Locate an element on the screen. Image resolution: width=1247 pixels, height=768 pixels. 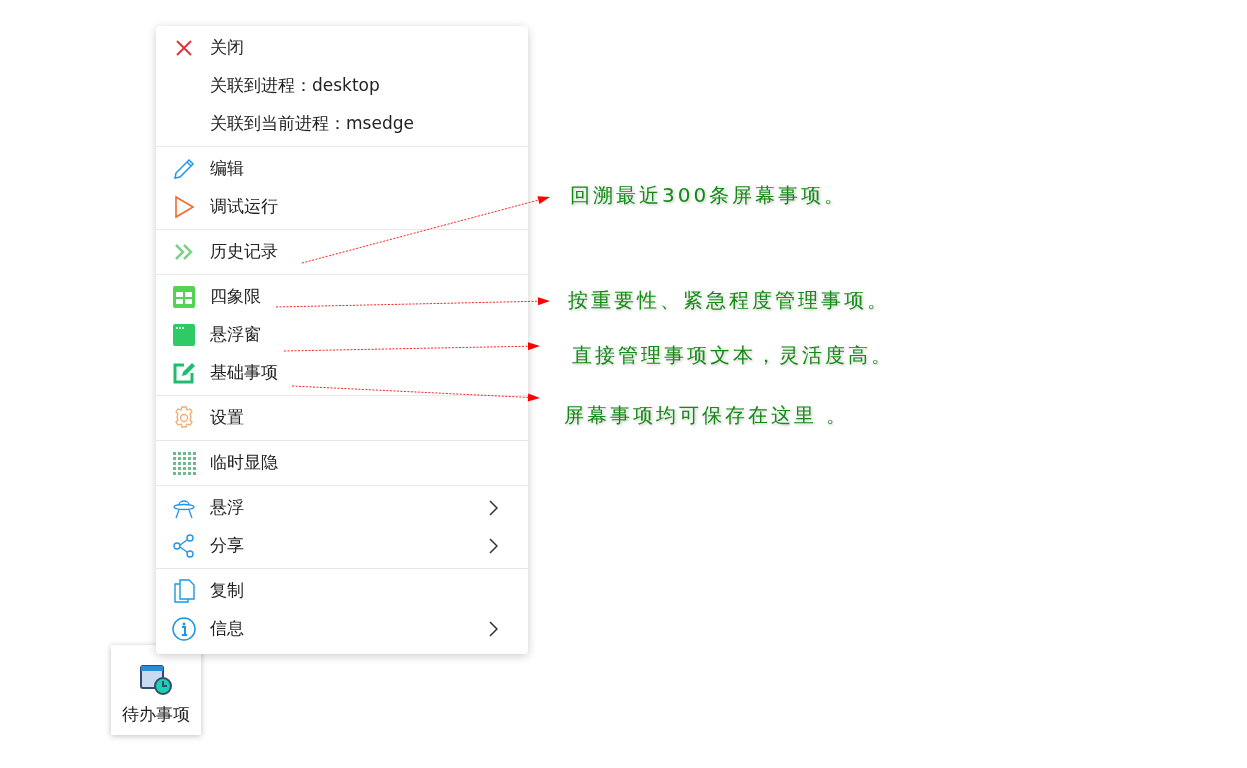
menu-item: 临时显隐 is located at coordinates (342, 463).